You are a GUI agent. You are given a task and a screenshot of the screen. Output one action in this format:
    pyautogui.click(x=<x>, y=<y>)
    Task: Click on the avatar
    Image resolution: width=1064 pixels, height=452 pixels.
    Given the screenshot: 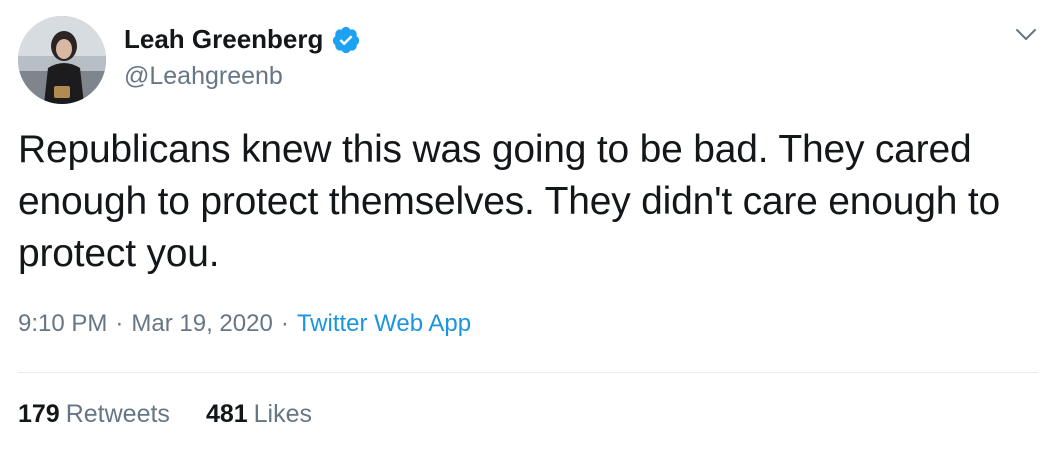 What is the action you would take?
    pyautogui.click(x=62, y=60)
    